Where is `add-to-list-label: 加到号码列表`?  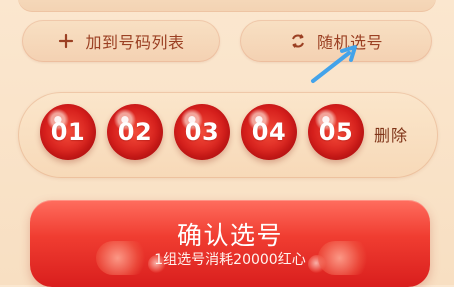 add-to-list-label: 加到号码列表 is located at coordinates (135, 42).